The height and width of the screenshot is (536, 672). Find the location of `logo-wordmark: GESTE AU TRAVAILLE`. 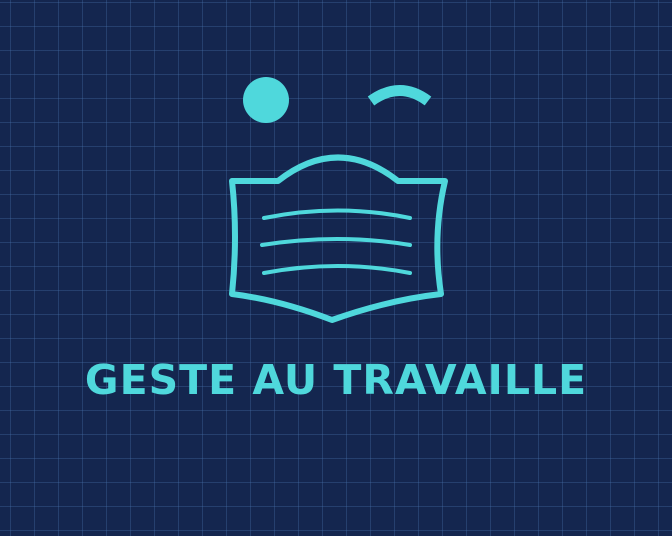

logo-wordmark: GESTE AU TRAVAILLE is located at coordinates (336, 380).